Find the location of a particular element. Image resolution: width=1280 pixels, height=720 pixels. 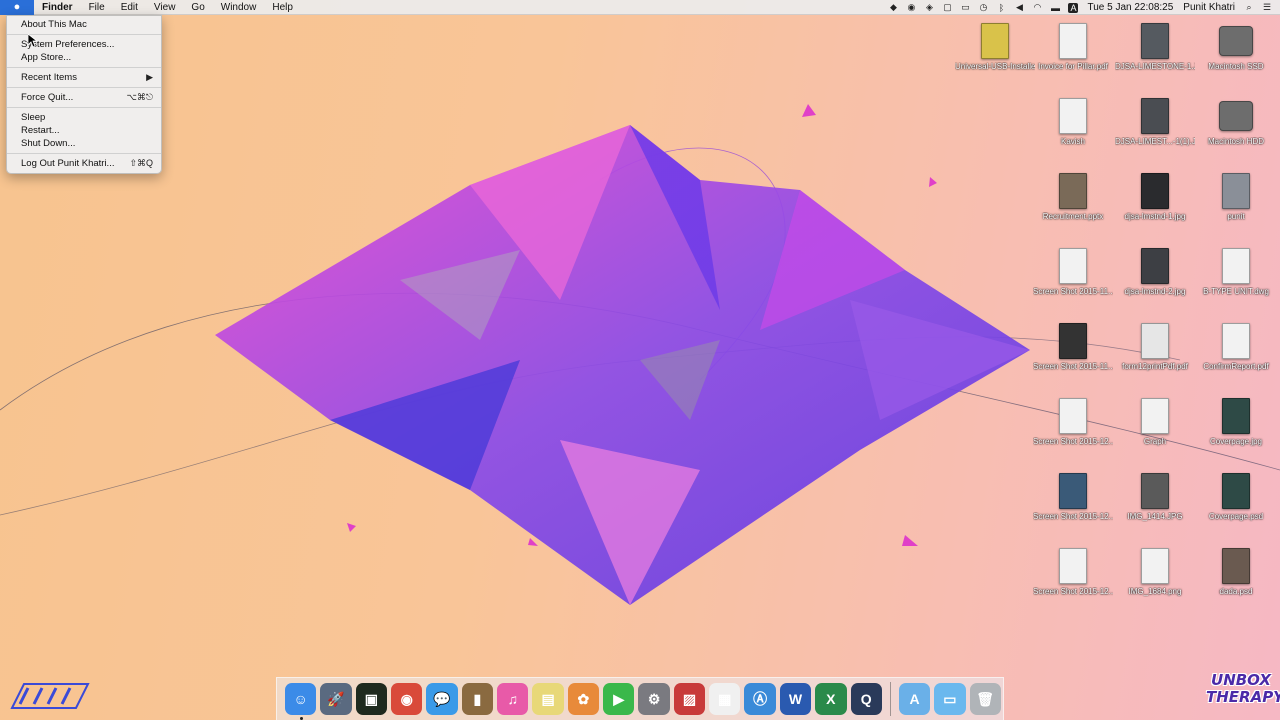

battery-icon: ▬ is located at coordinates (1055, 8).